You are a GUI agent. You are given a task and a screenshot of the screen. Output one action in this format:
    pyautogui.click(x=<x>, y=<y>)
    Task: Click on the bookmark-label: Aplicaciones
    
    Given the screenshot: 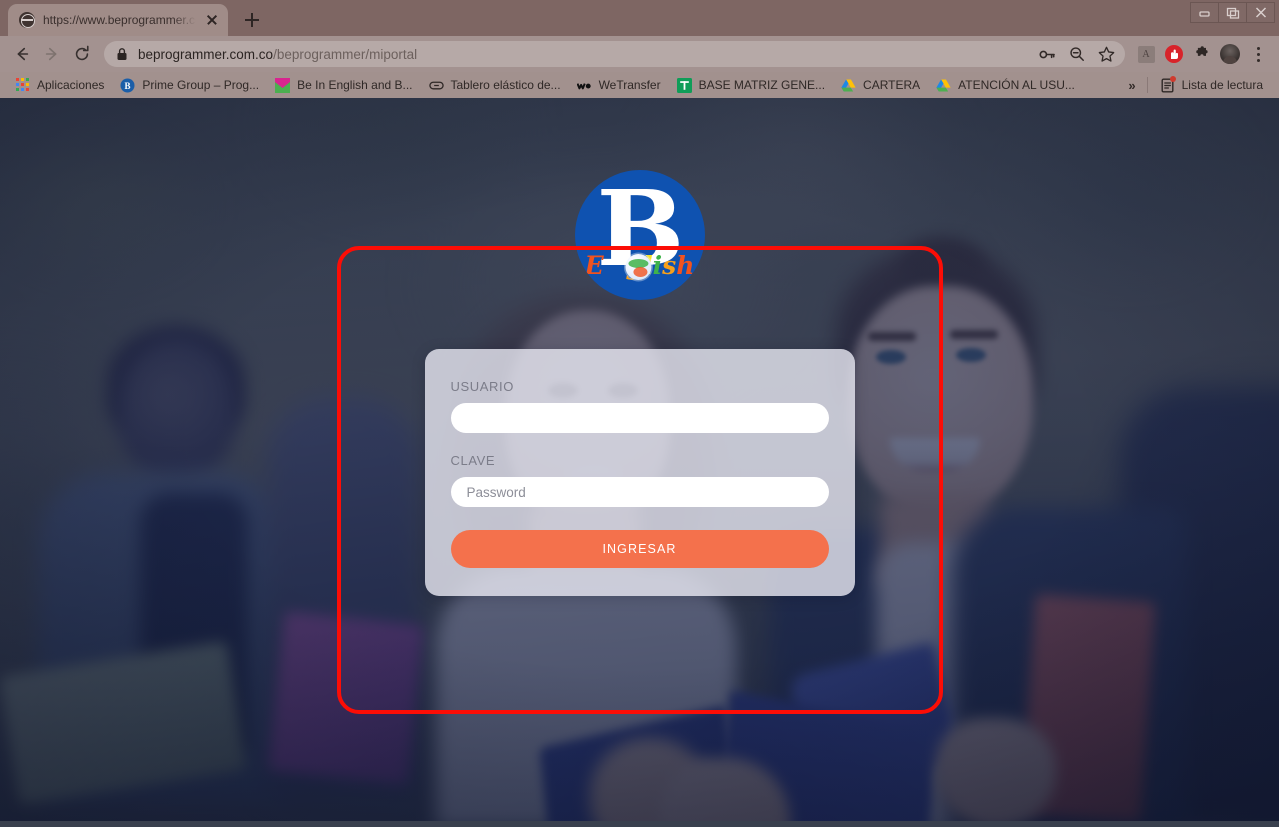 What is the action you would take?
    pyautogui.click(x=71, y=85)
    